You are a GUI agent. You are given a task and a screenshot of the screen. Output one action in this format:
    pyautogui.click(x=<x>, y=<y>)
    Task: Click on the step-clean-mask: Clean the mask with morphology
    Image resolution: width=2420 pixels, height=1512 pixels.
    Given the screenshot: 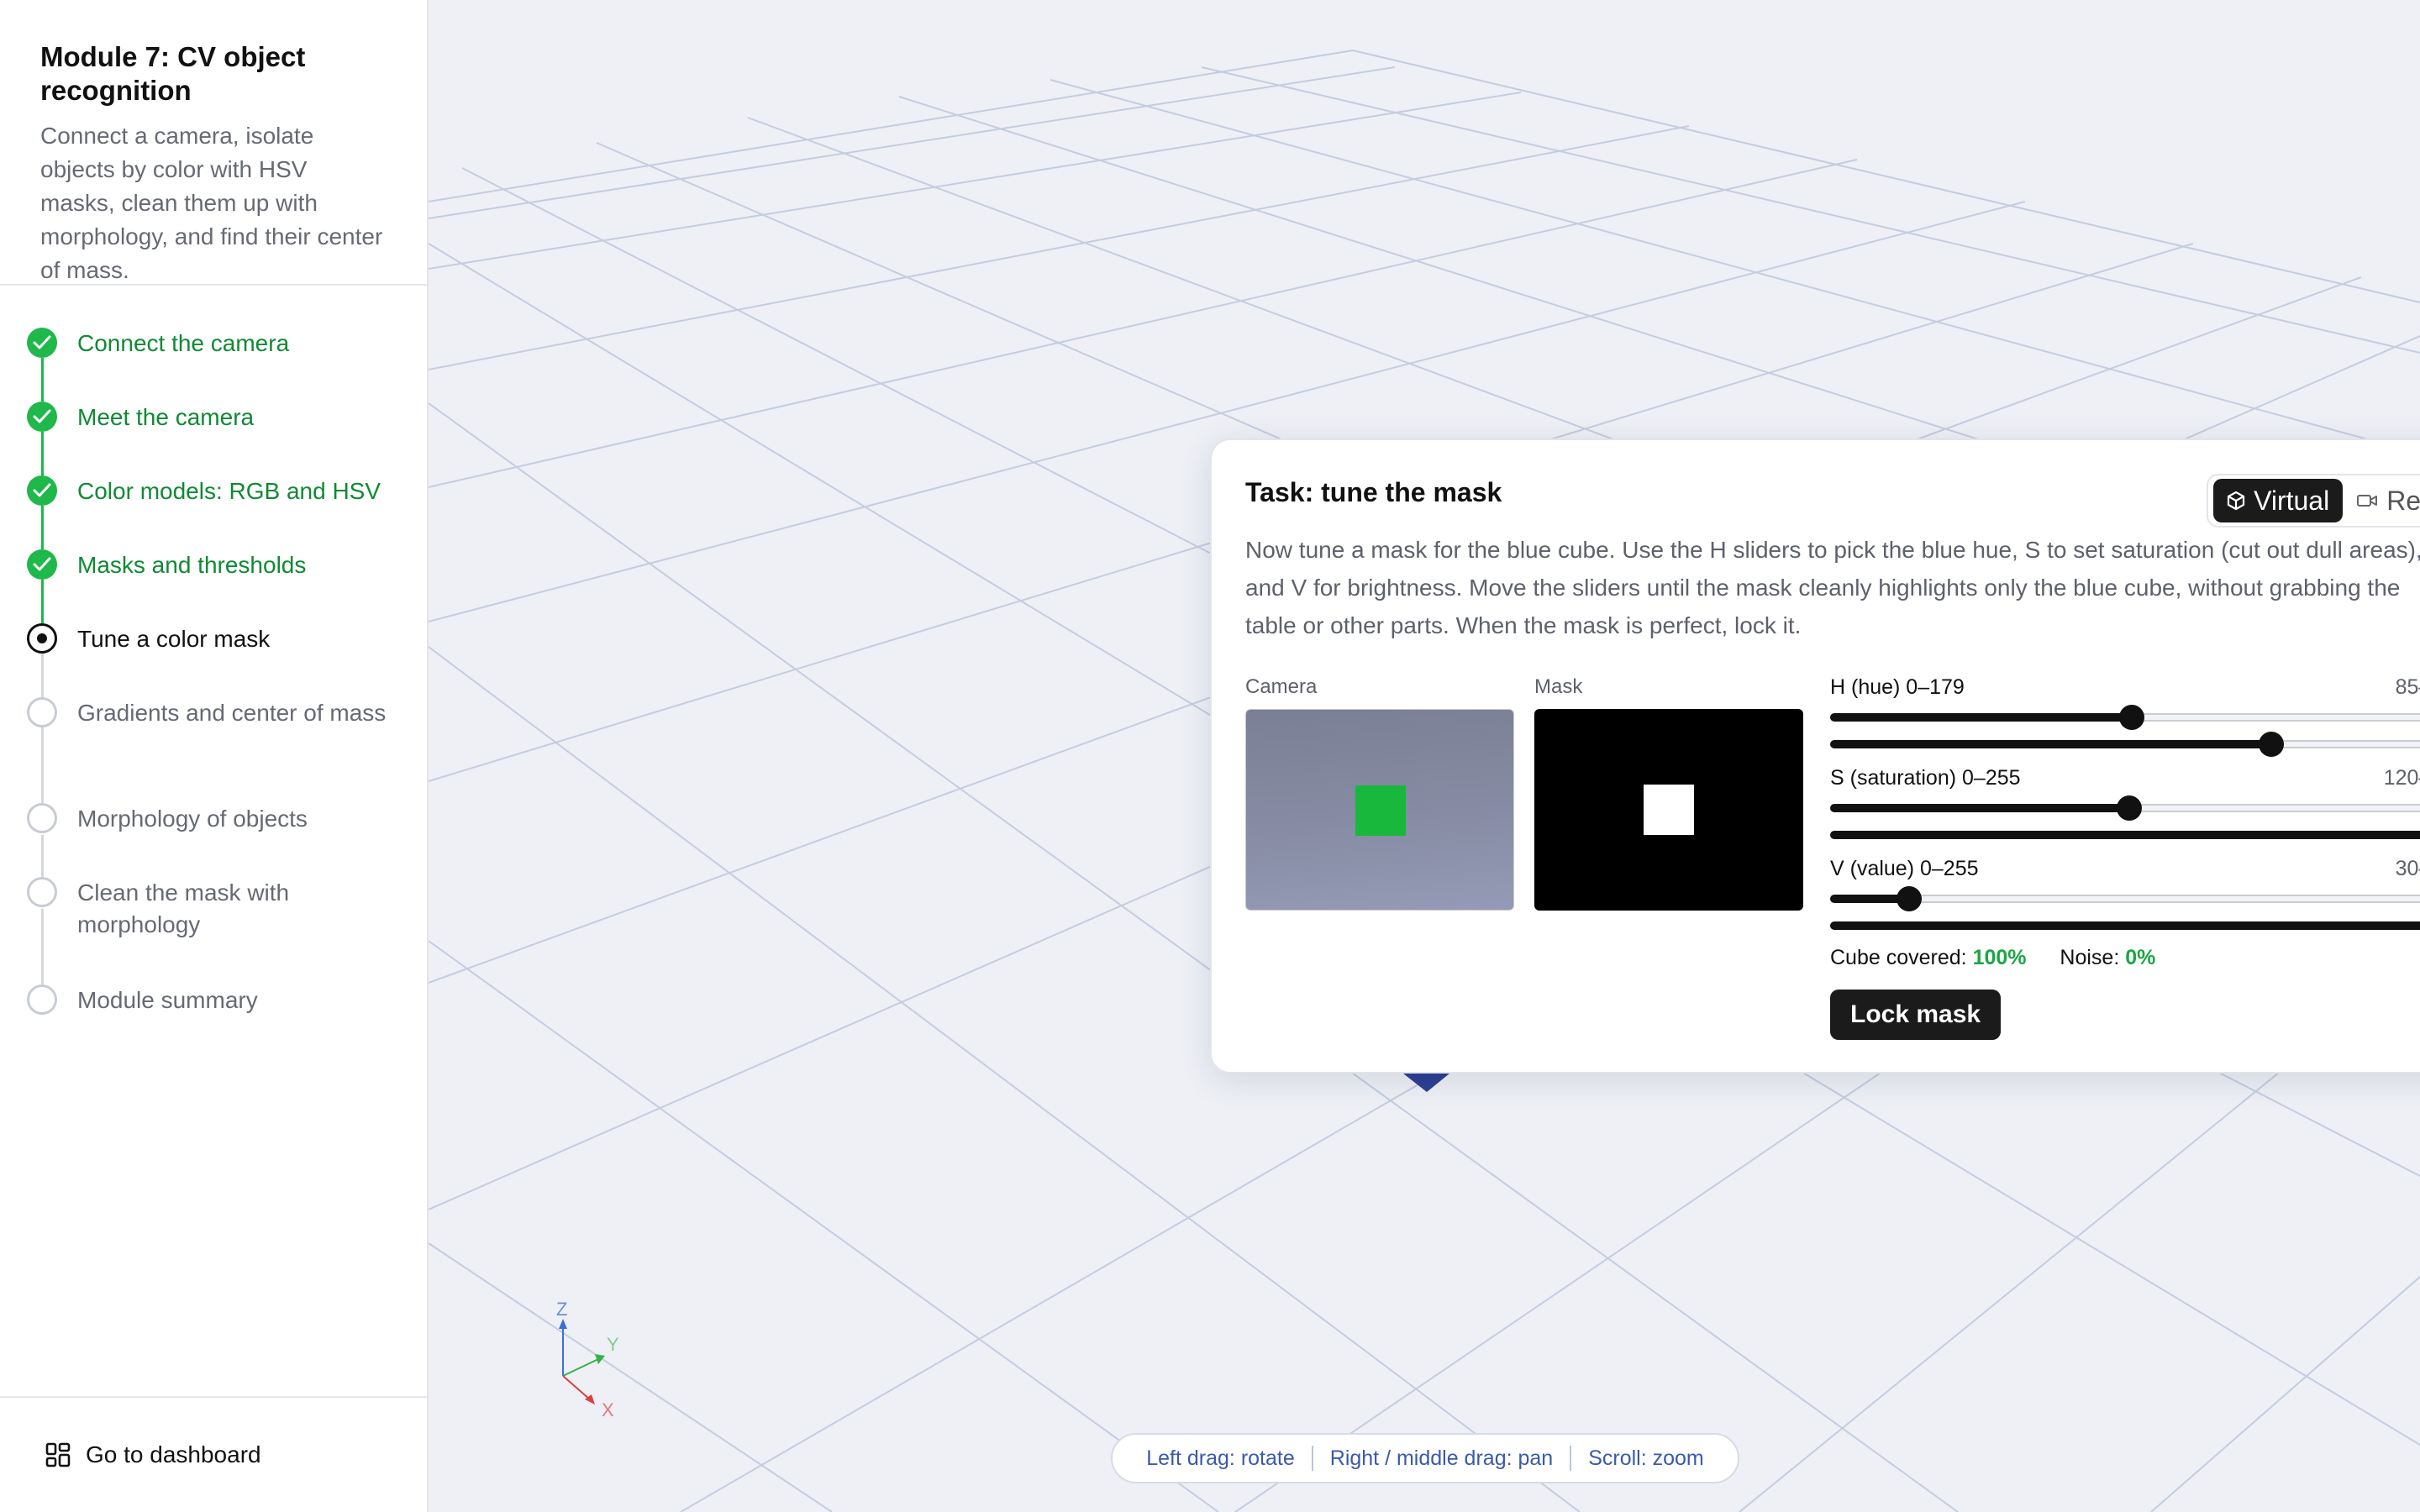 What is the action you would take?
    pyautogui.click(x=216, y=909)
    